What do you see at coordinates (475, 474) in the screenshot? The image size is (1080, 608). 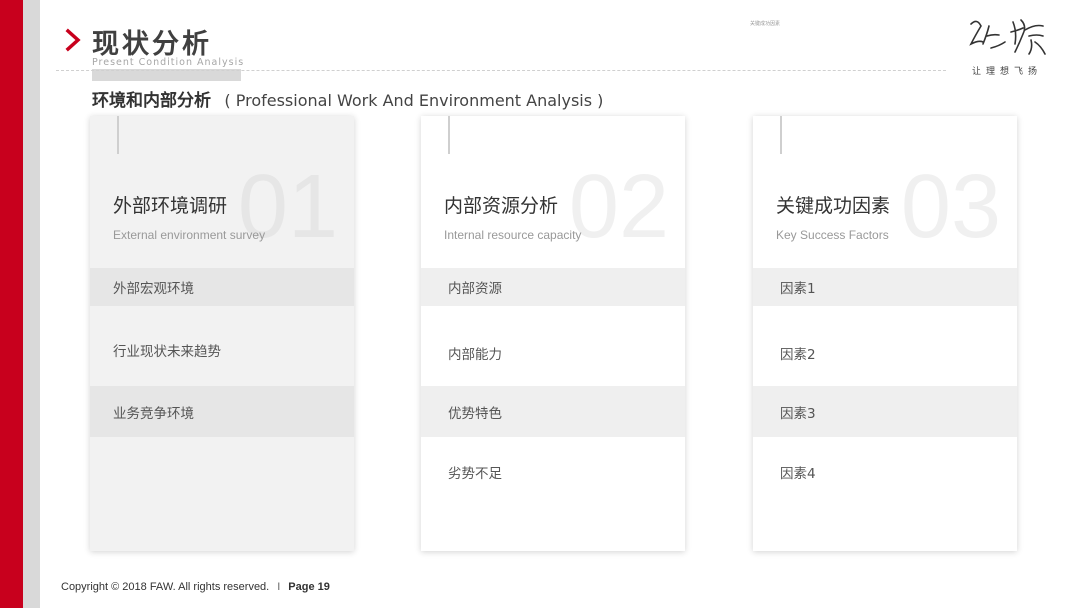 I see `list-item: 劣势不足` at bounding box center [475, 474].